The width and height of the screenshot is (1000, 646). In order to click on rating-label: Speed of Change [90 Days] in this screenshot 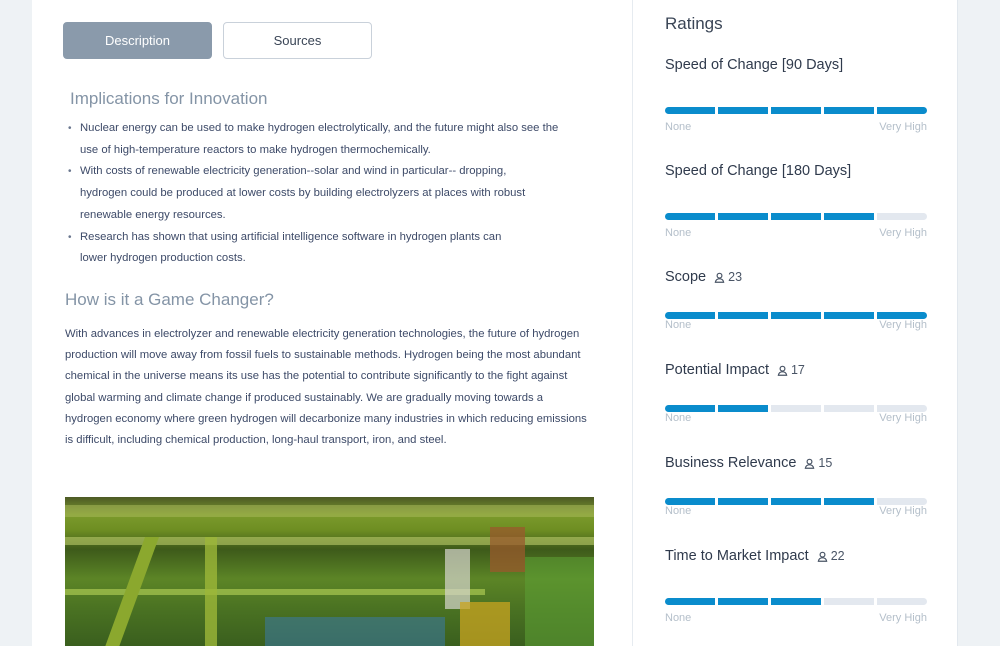, I will do `click(796, 65)`.